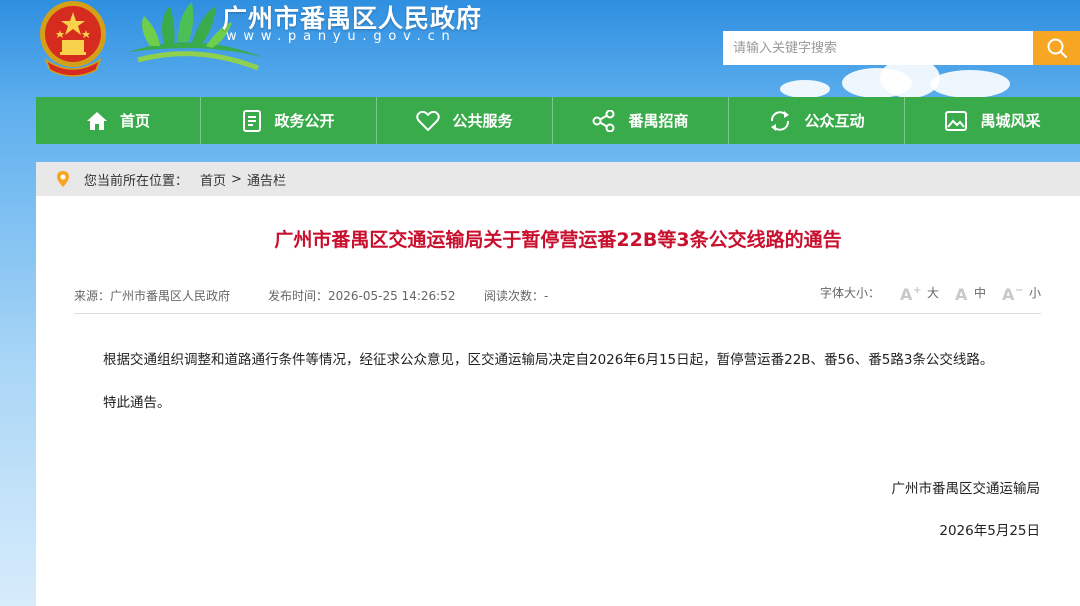 The width and height of the screenshot is (1080, 606). What do you see at coordinates (341, 36) in the screenshot?
I see `site-url: www.panyu.gov.cn` at bounding box center [341, 36].